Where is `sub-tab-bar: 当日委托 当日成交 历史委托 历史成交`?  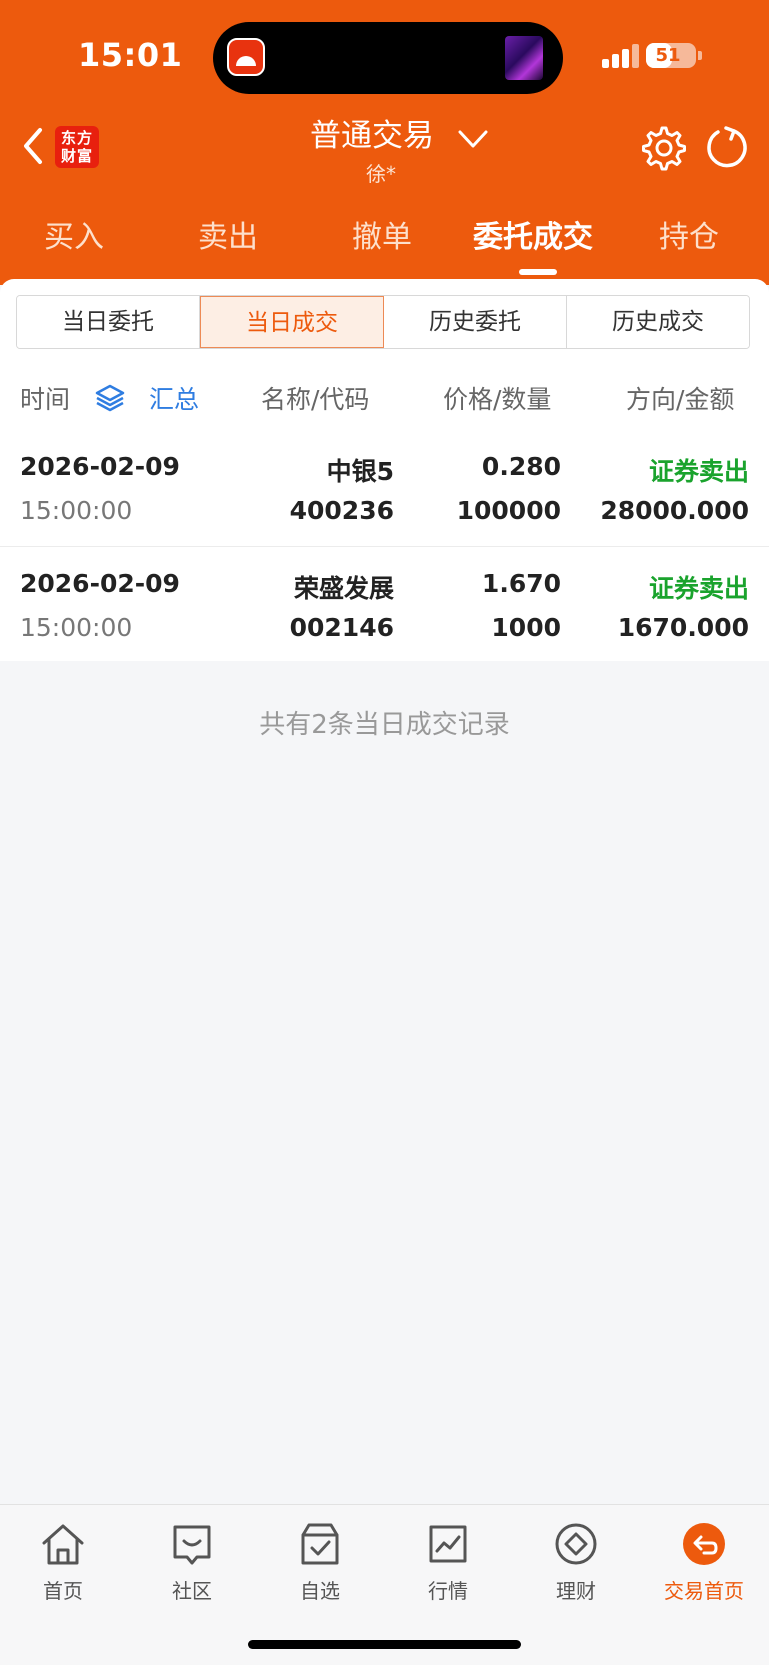
sub-tab-bar: 当日委托 当日成交 历史委托 历史成交 is located at coordinates (383, 322).